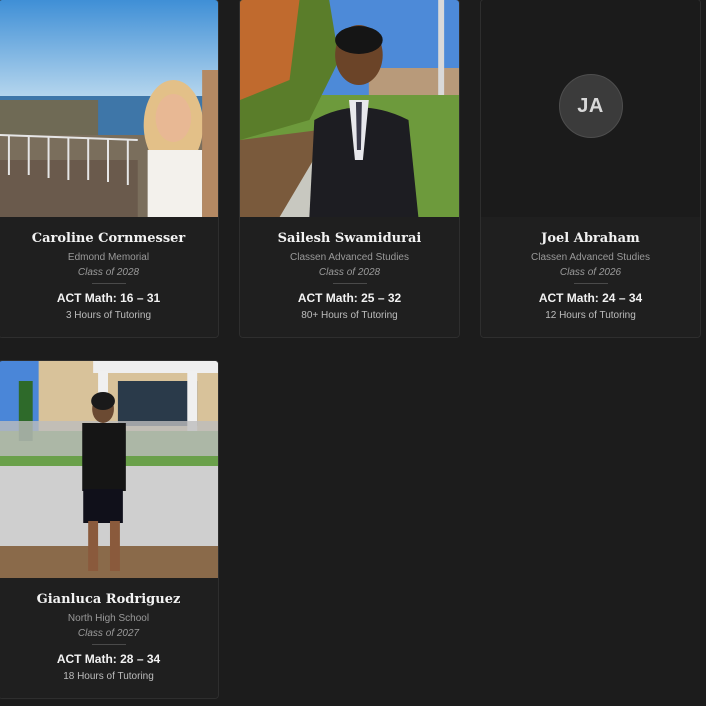  Describe the element at coordinates (590, 238) in the screenshot. I see `tutor-name: Joel Abraham` at that location.